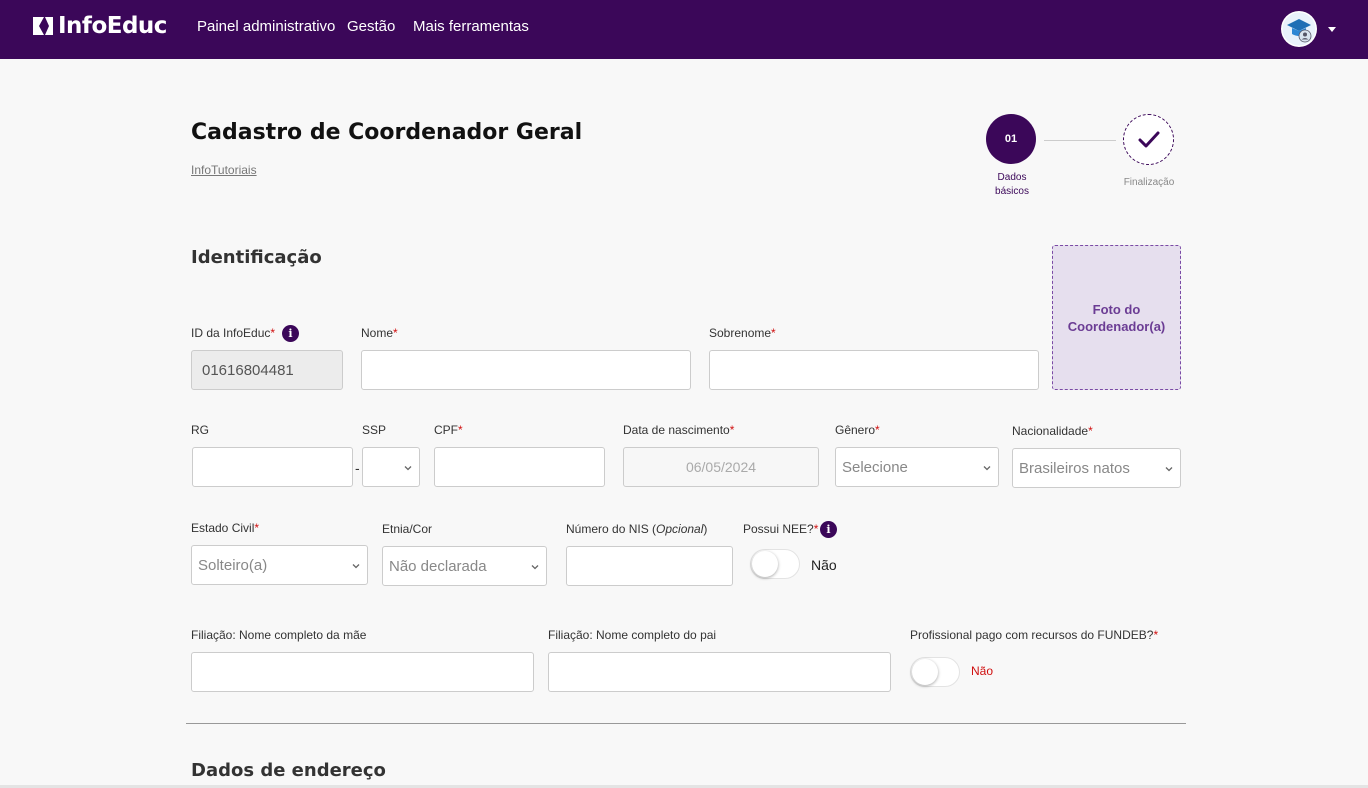 The height and width of the screenshot is (788, 1368). Describe the element at coordinates (43, 26) in the screenshot. I see `infoeduc-logo-icon` at that location.